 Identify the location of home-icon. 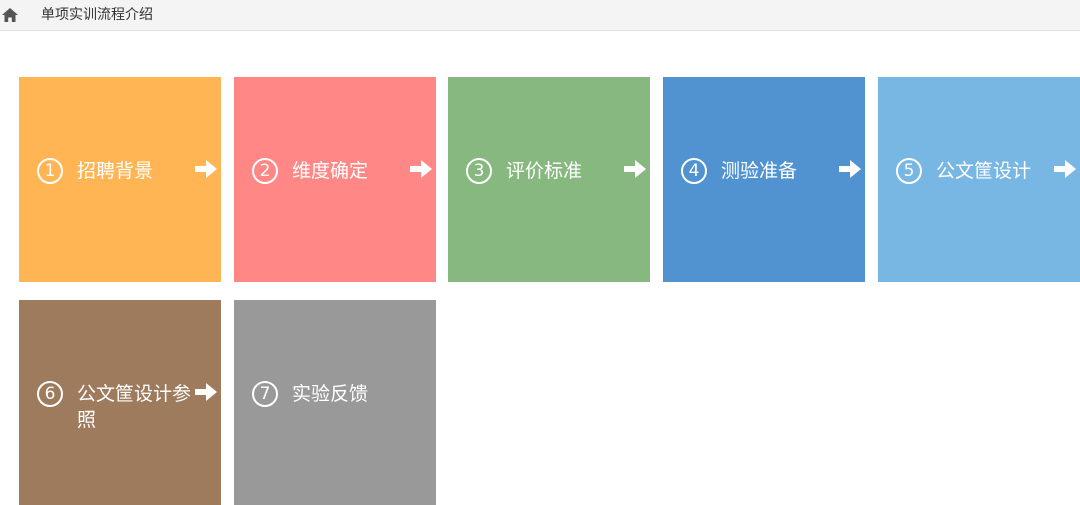
(10, 15).